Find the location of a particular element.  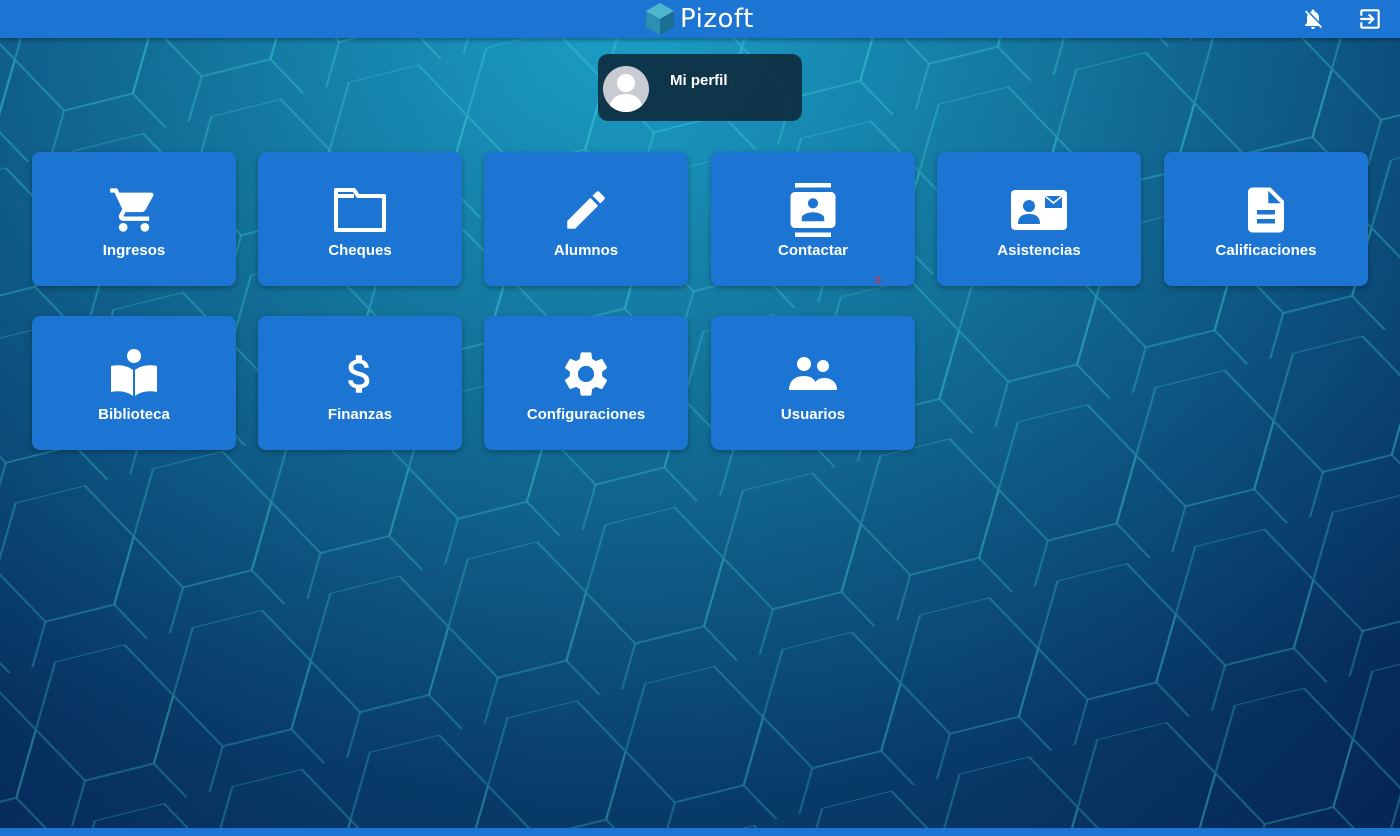

tile-label: Asistencias is located at coordinates (1039, 250).